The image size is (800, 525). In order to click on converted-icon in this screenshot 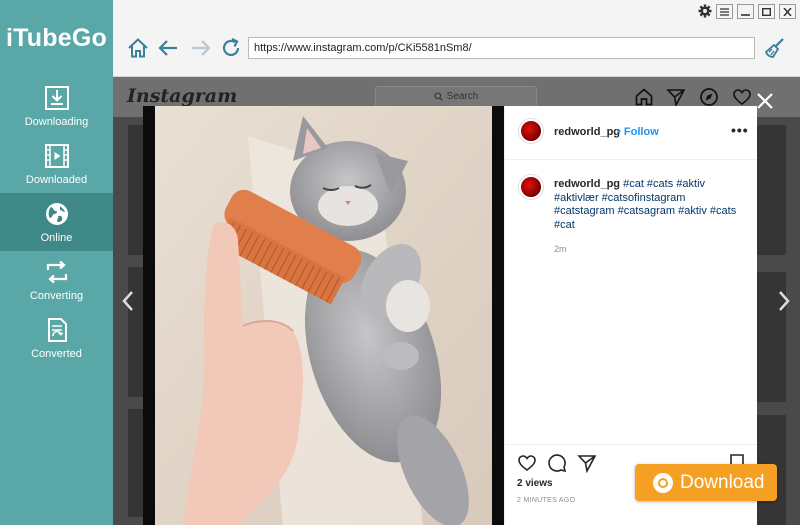, I will do `click(57, 329)`.